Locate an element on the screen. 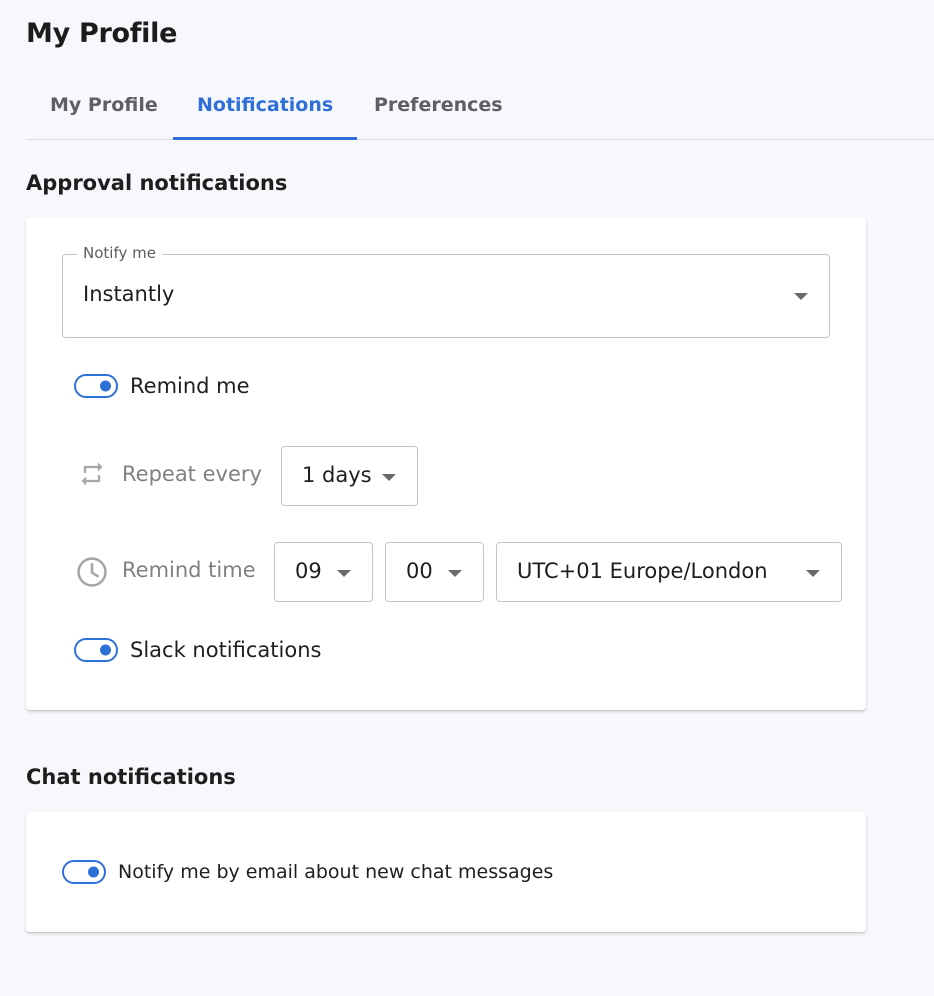  remind-me-row: Remind me is located at coordinates (162, 386).